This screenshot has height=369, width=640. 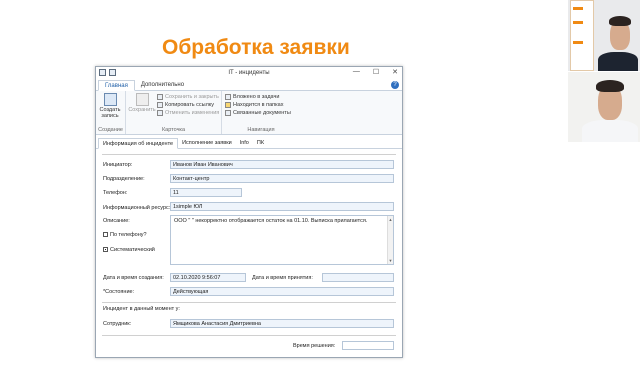 I want to click on initiator-field: Иванов Иван Иванович, so click(x=282, y=164).